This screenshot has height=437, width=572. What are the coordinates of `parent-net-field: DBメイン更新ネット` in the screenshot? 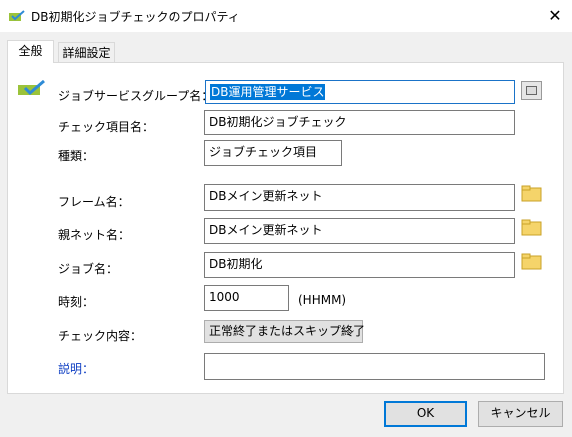 It's located at (359, 231).